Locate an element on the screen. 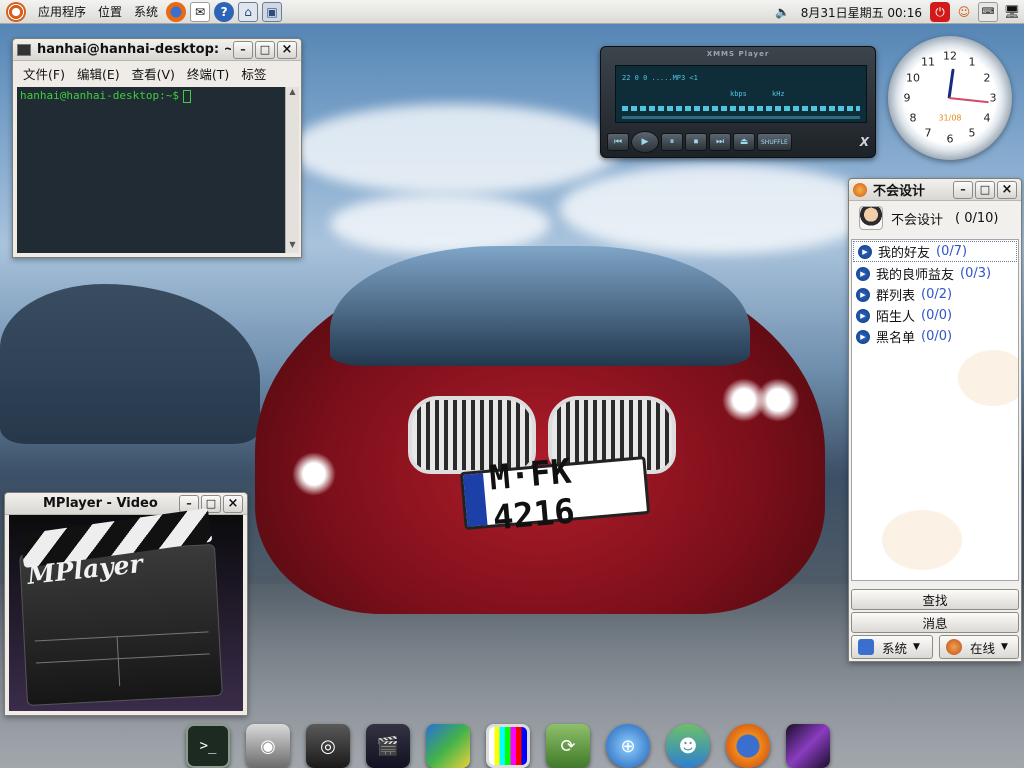  clock-number: 8 is located at coordinates (913, 118).